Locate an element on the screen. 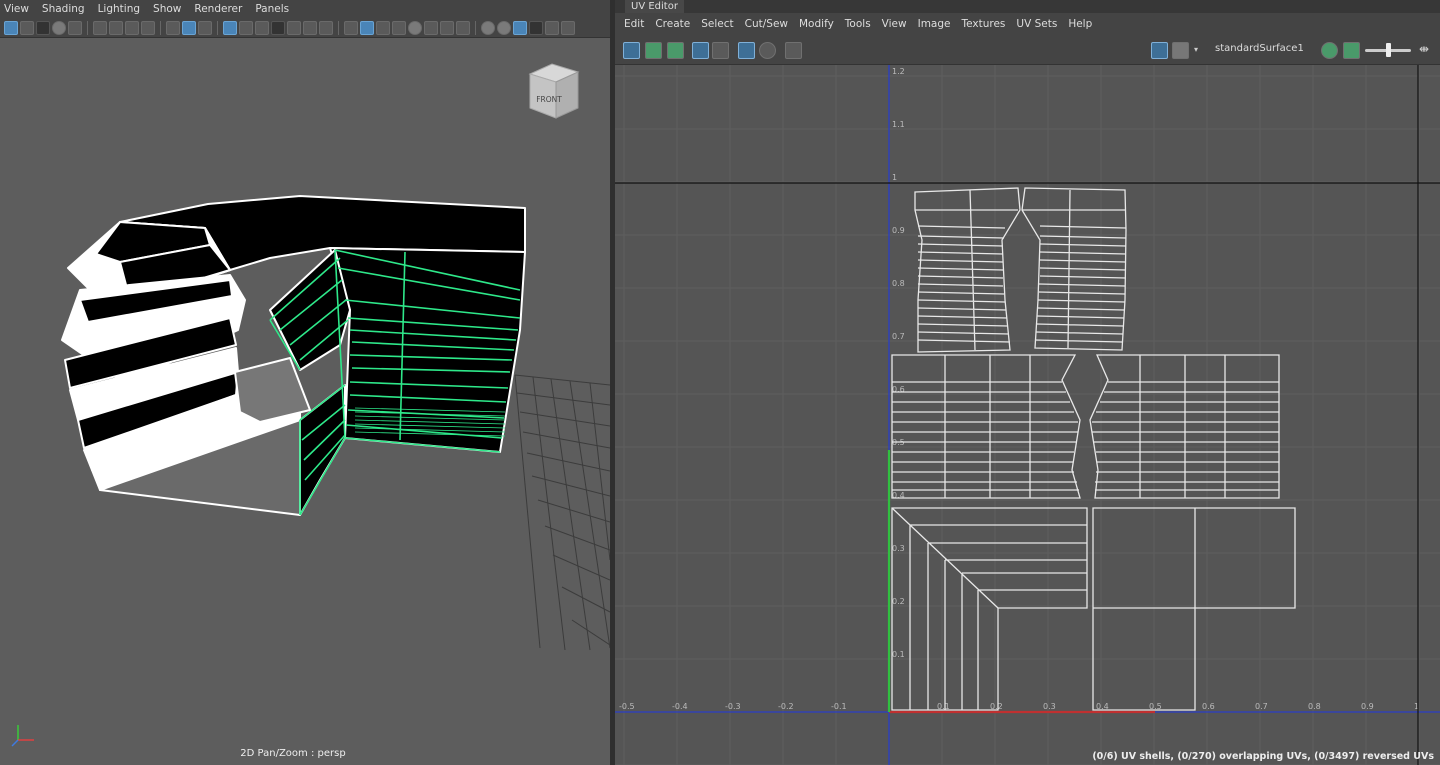  menu-show: Show is located at coordinates (167, 9).